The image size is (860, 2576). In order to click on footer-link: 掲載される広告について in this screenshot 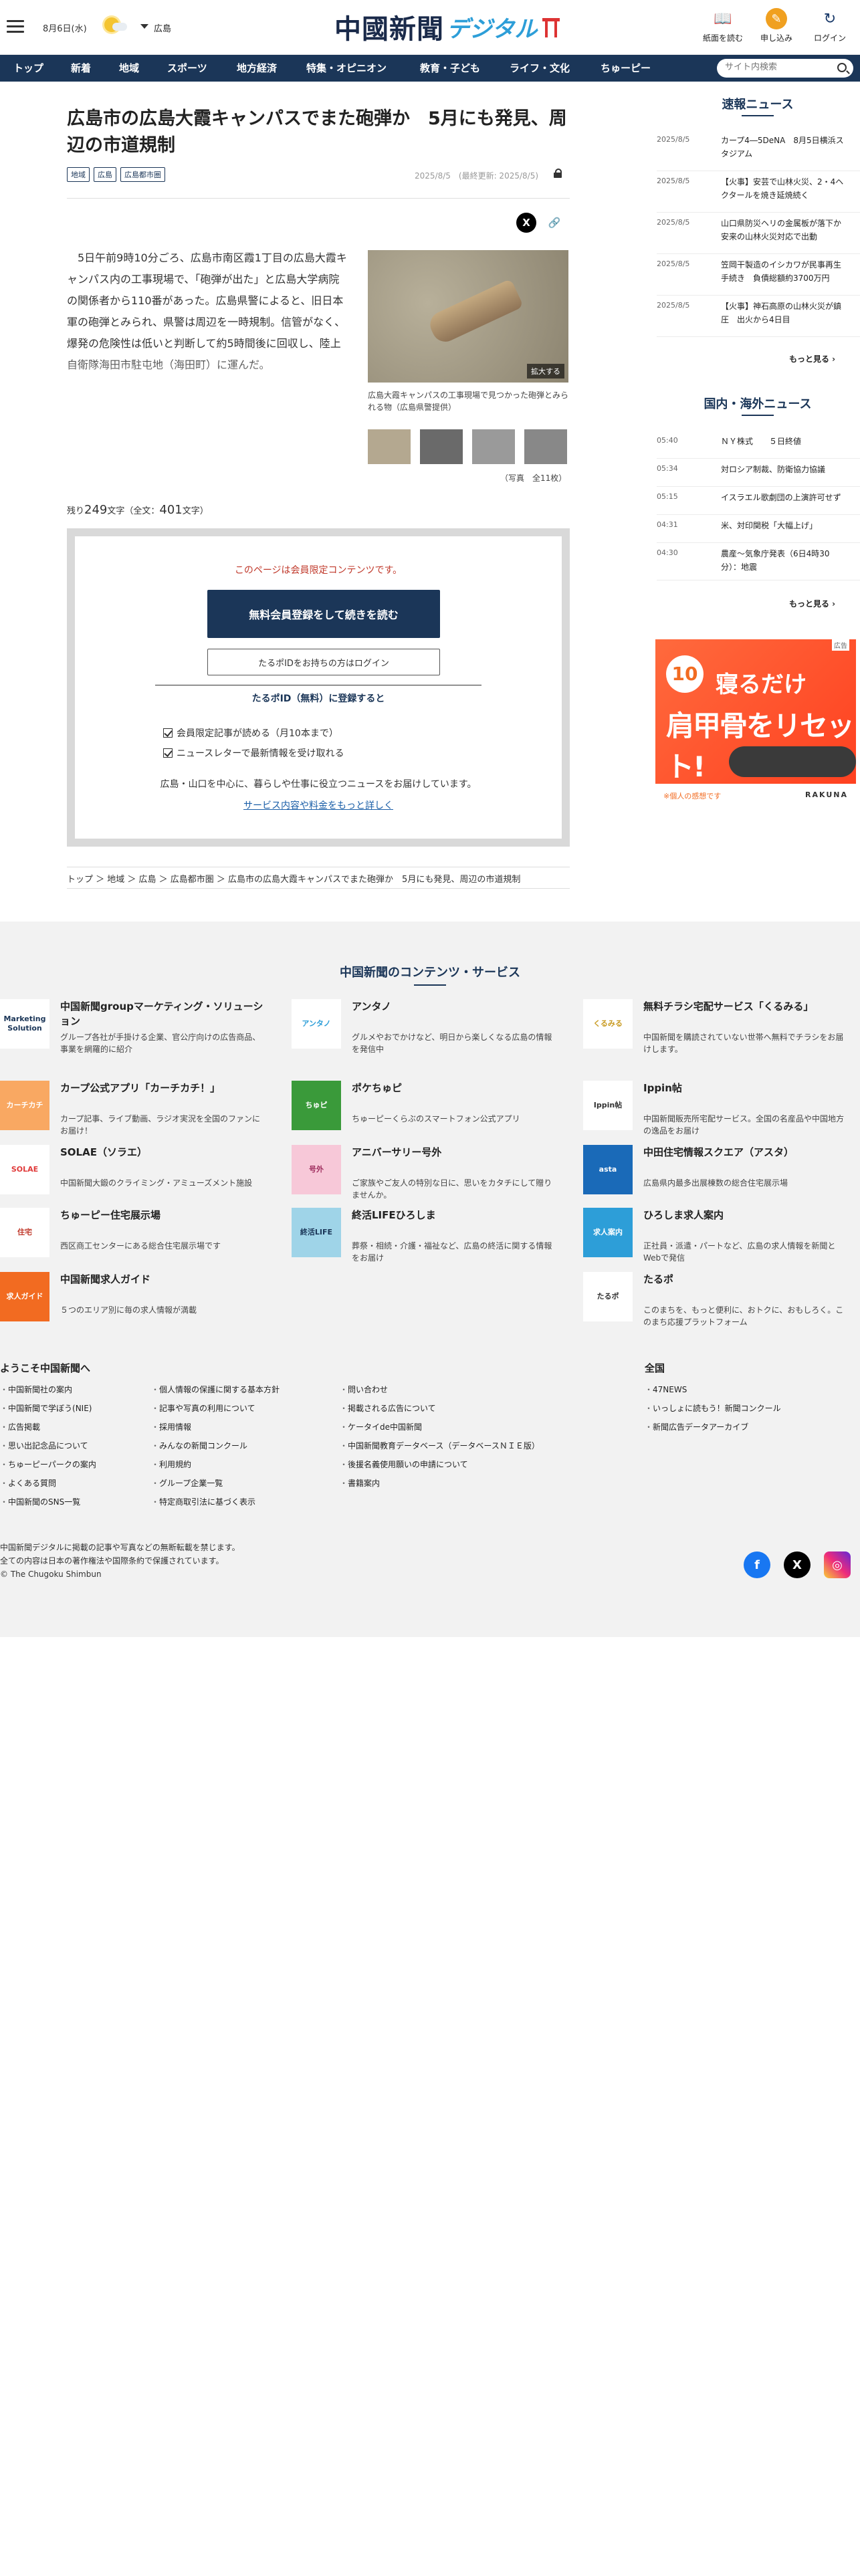, I will do `click(473, 1409)`.